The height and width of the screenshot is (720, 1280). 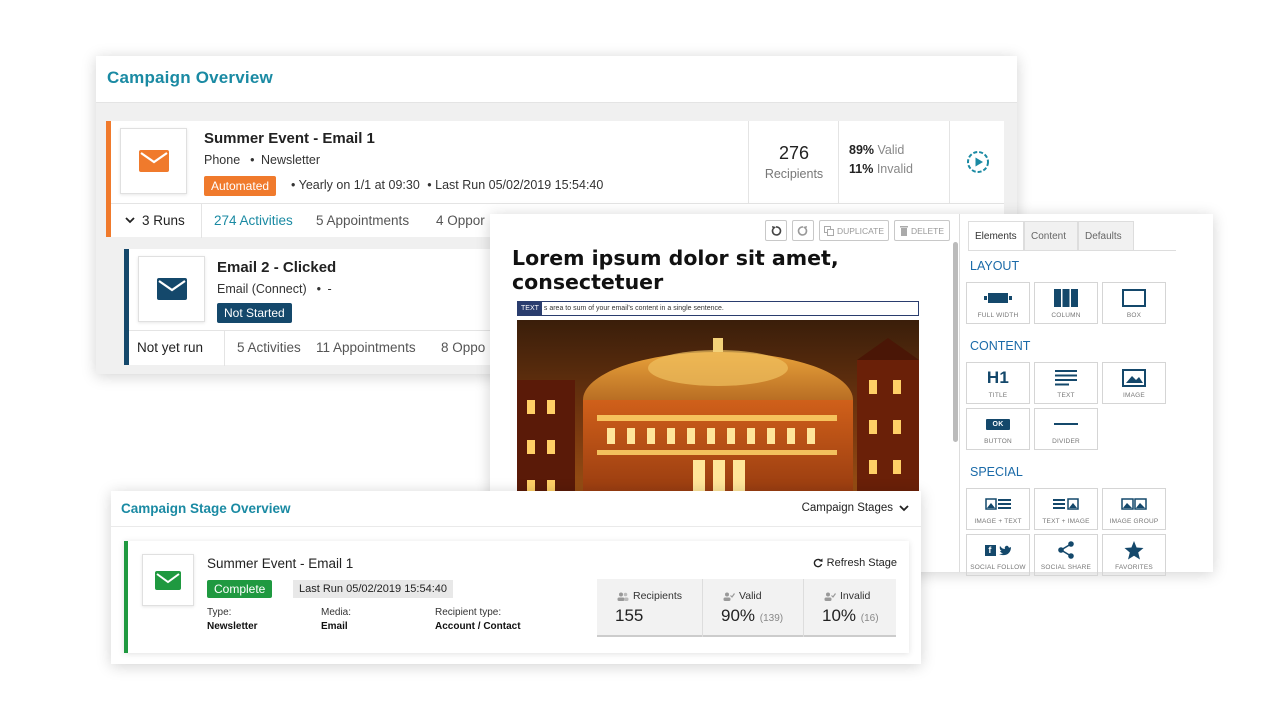 What do you see at coordinates (1134, 378) in the screenshot?
I see `image-icon` at bounding box center [1134, 378].